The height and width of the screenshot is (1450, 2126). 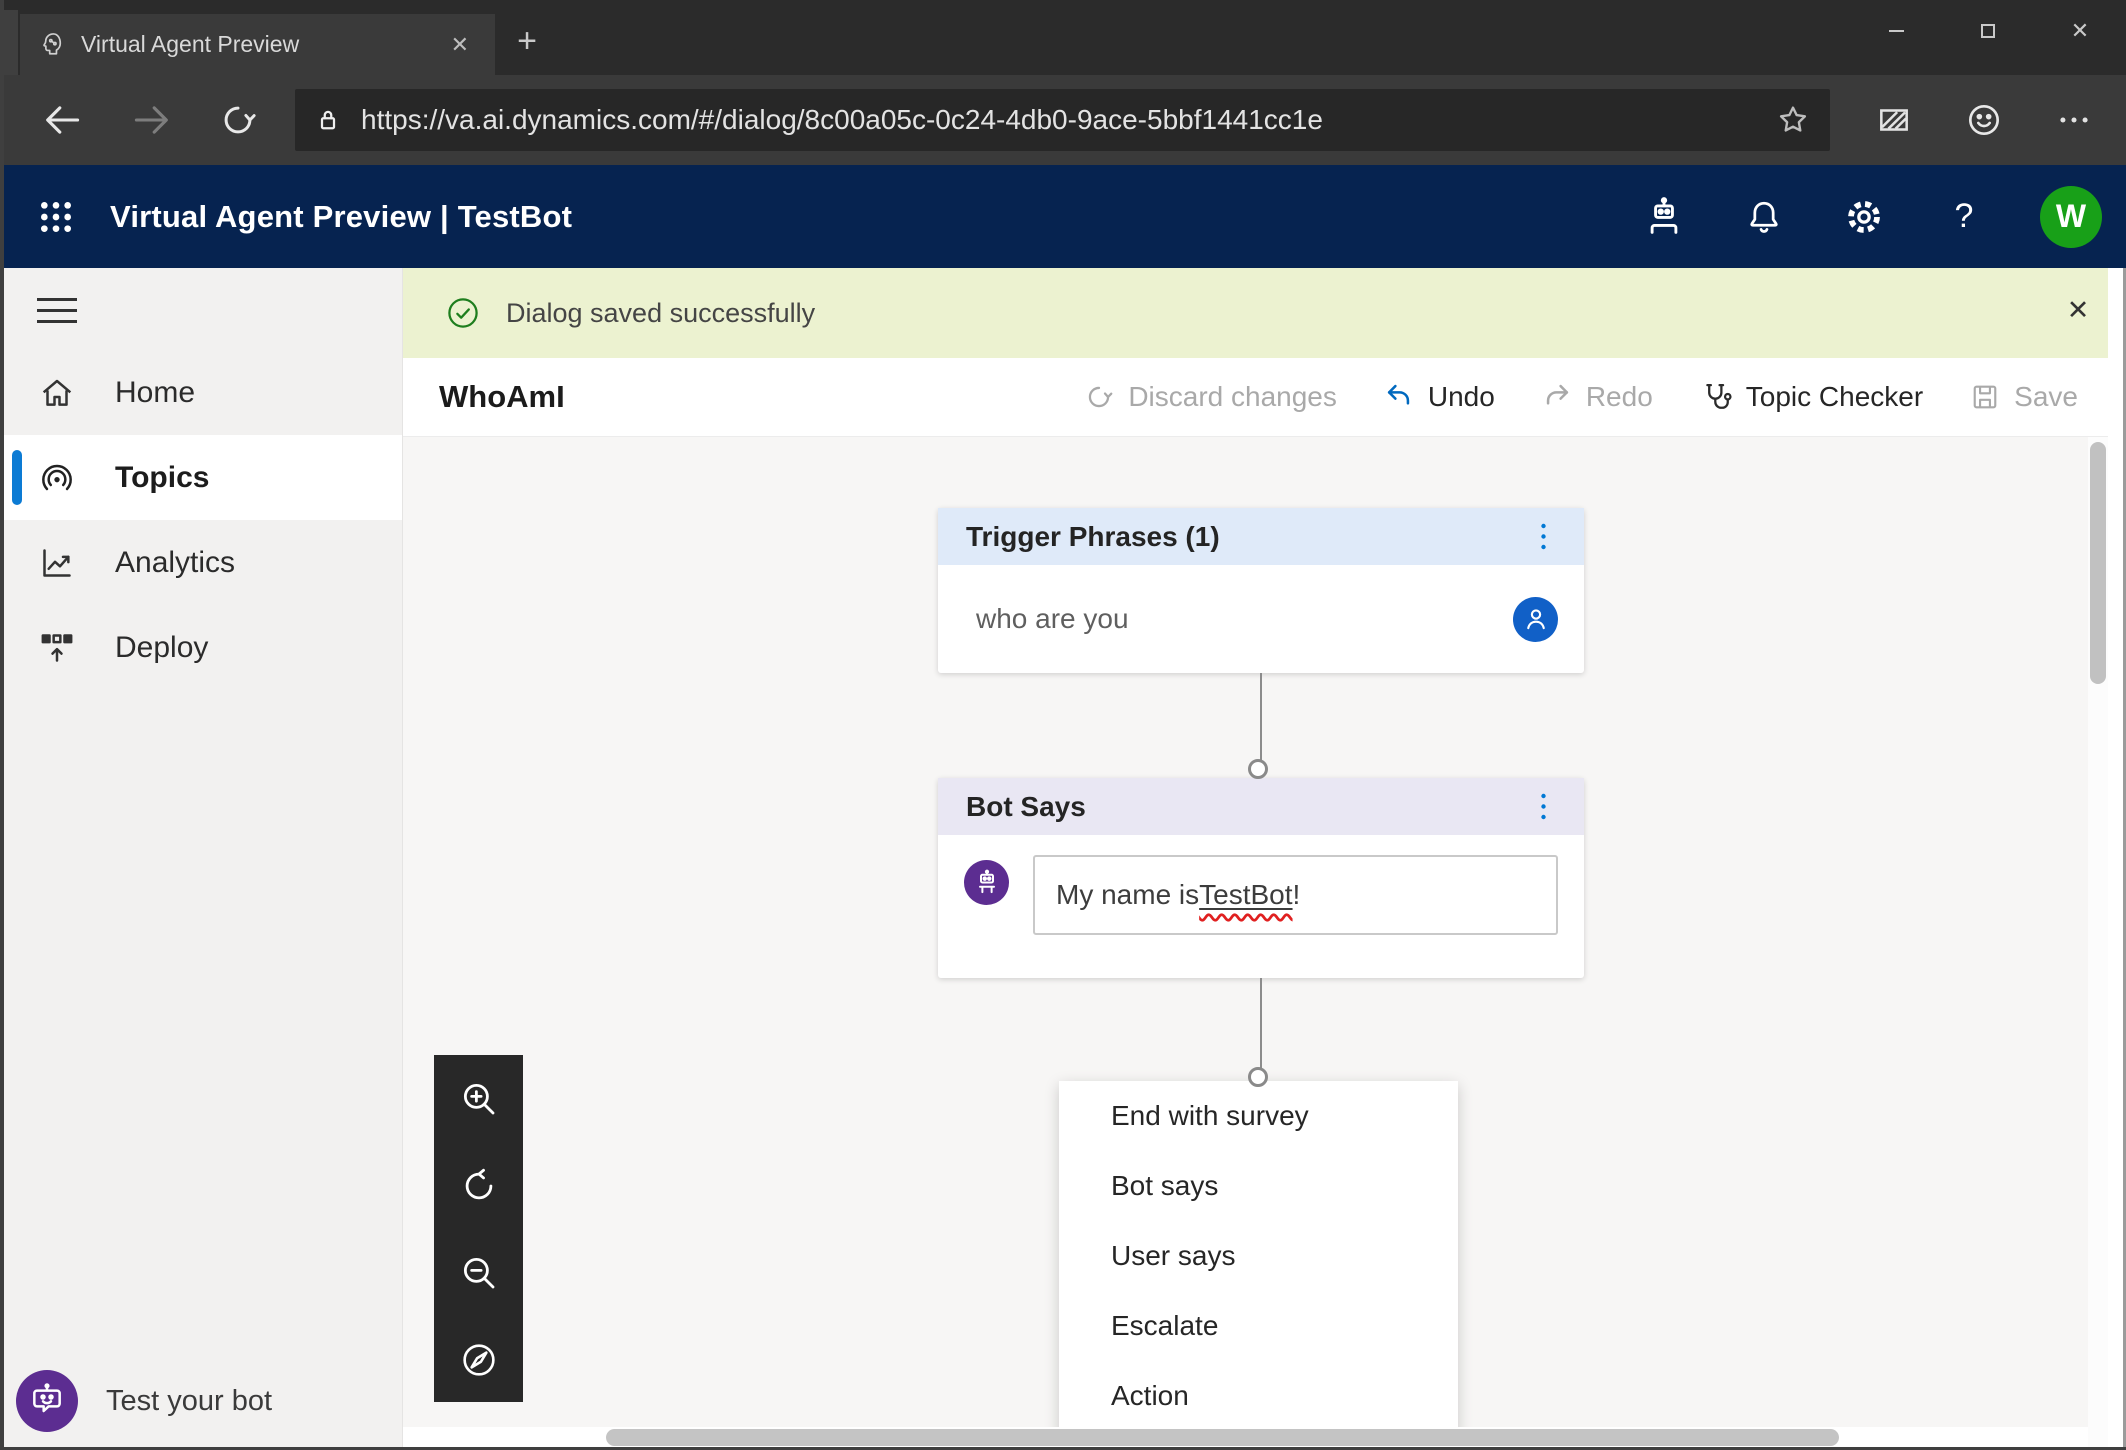 I want to click on horizontal-scrollbar-thumb, so click(x=1222, y=1437).